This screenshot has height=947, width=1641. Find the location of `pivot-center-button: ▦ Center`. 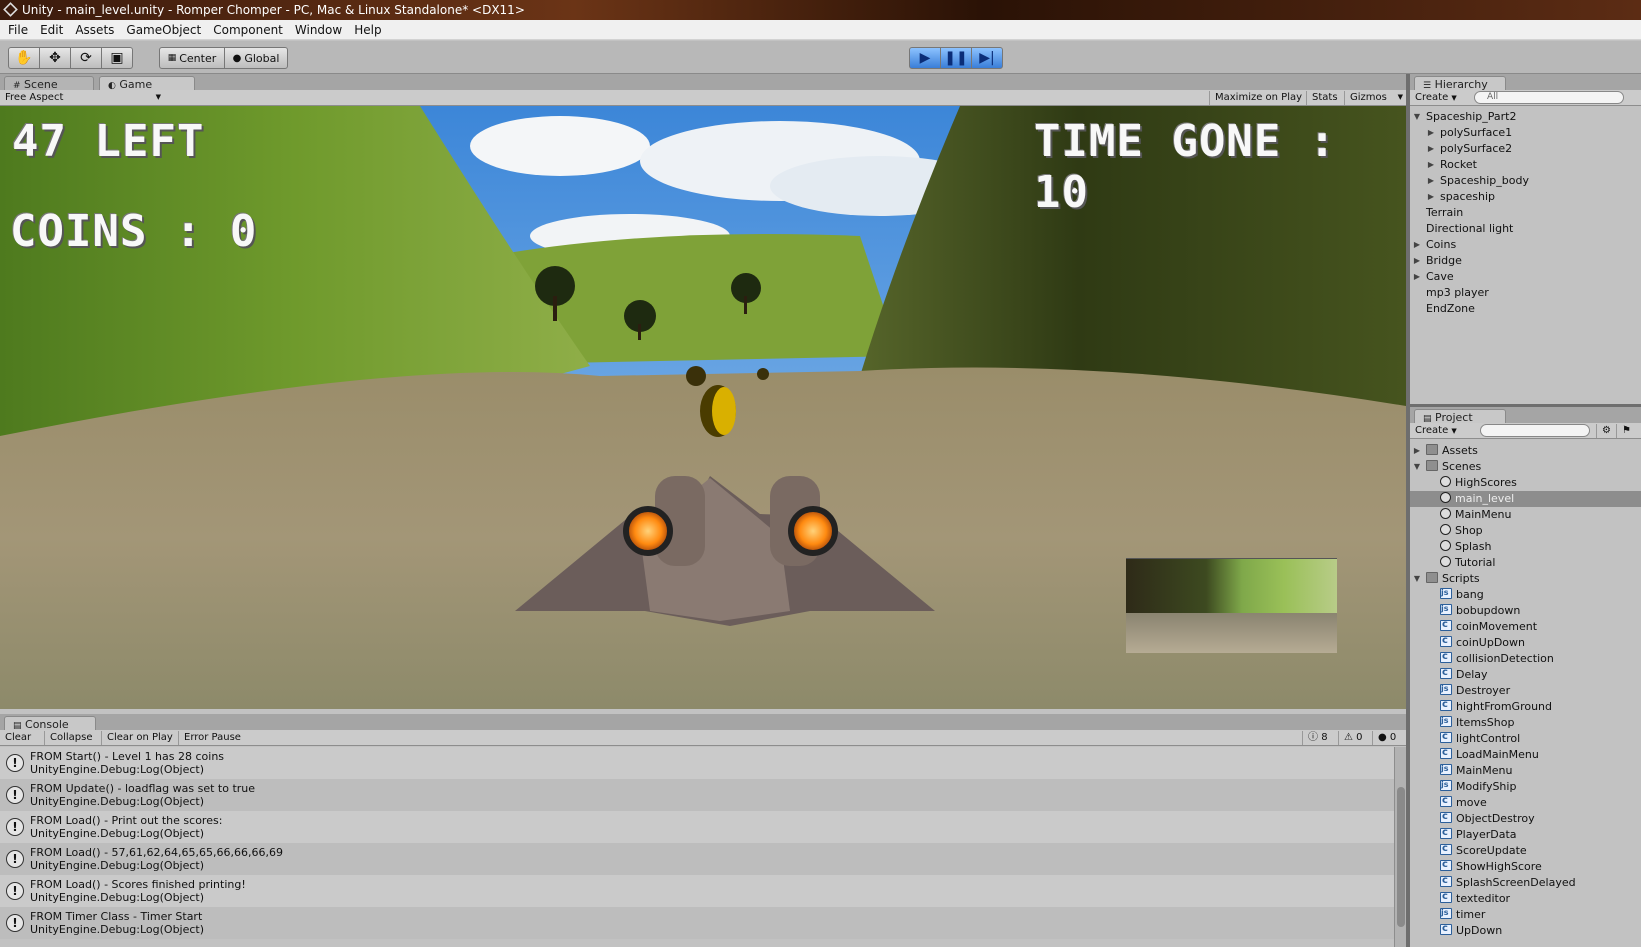

pivot-center-button: ▦ Center is located at coordinates (192, 58).